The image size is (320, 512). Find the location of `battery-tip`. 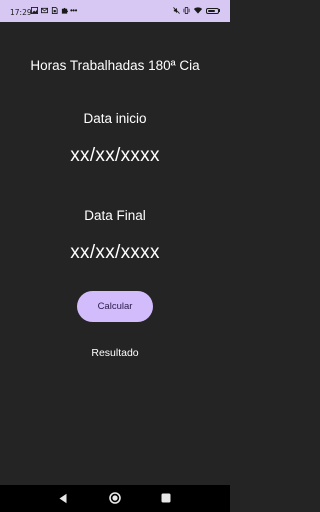

battery-tip is located at coordinates (219, 10).